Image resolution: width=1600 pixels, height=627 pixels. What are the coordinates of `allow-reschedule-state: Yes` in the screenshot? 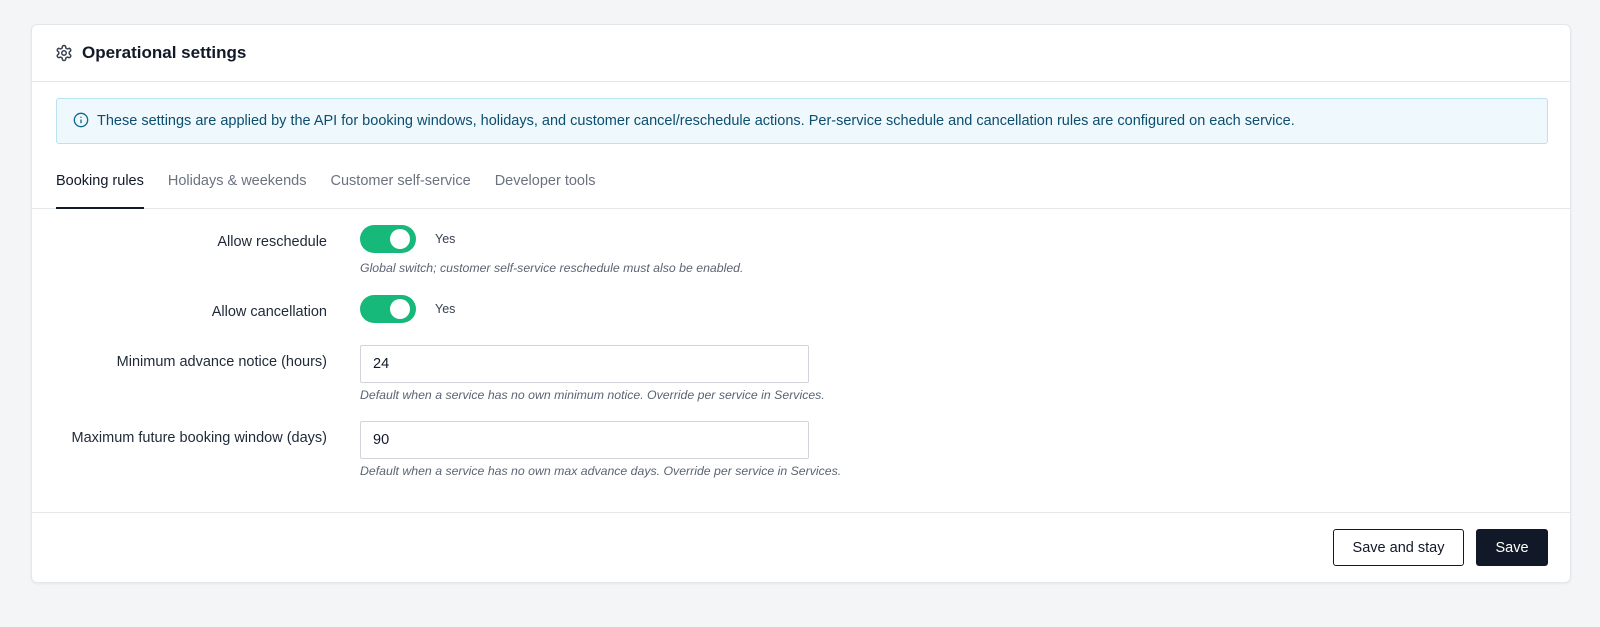 It's located at (445, 239).